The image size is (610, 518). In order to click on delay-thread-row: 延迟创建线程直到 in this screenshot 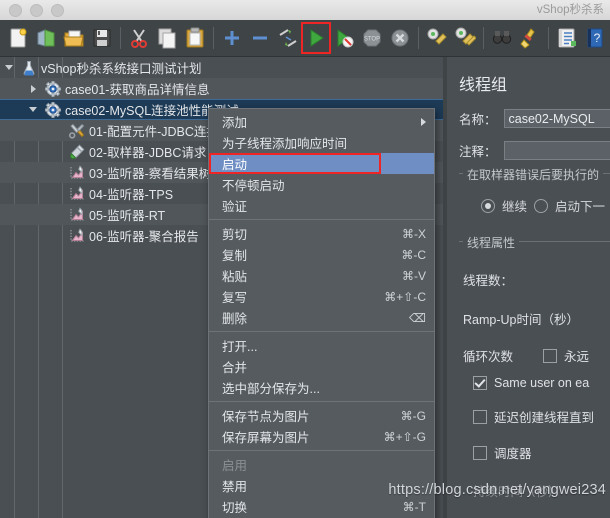, I will do `click(541, 416)`.